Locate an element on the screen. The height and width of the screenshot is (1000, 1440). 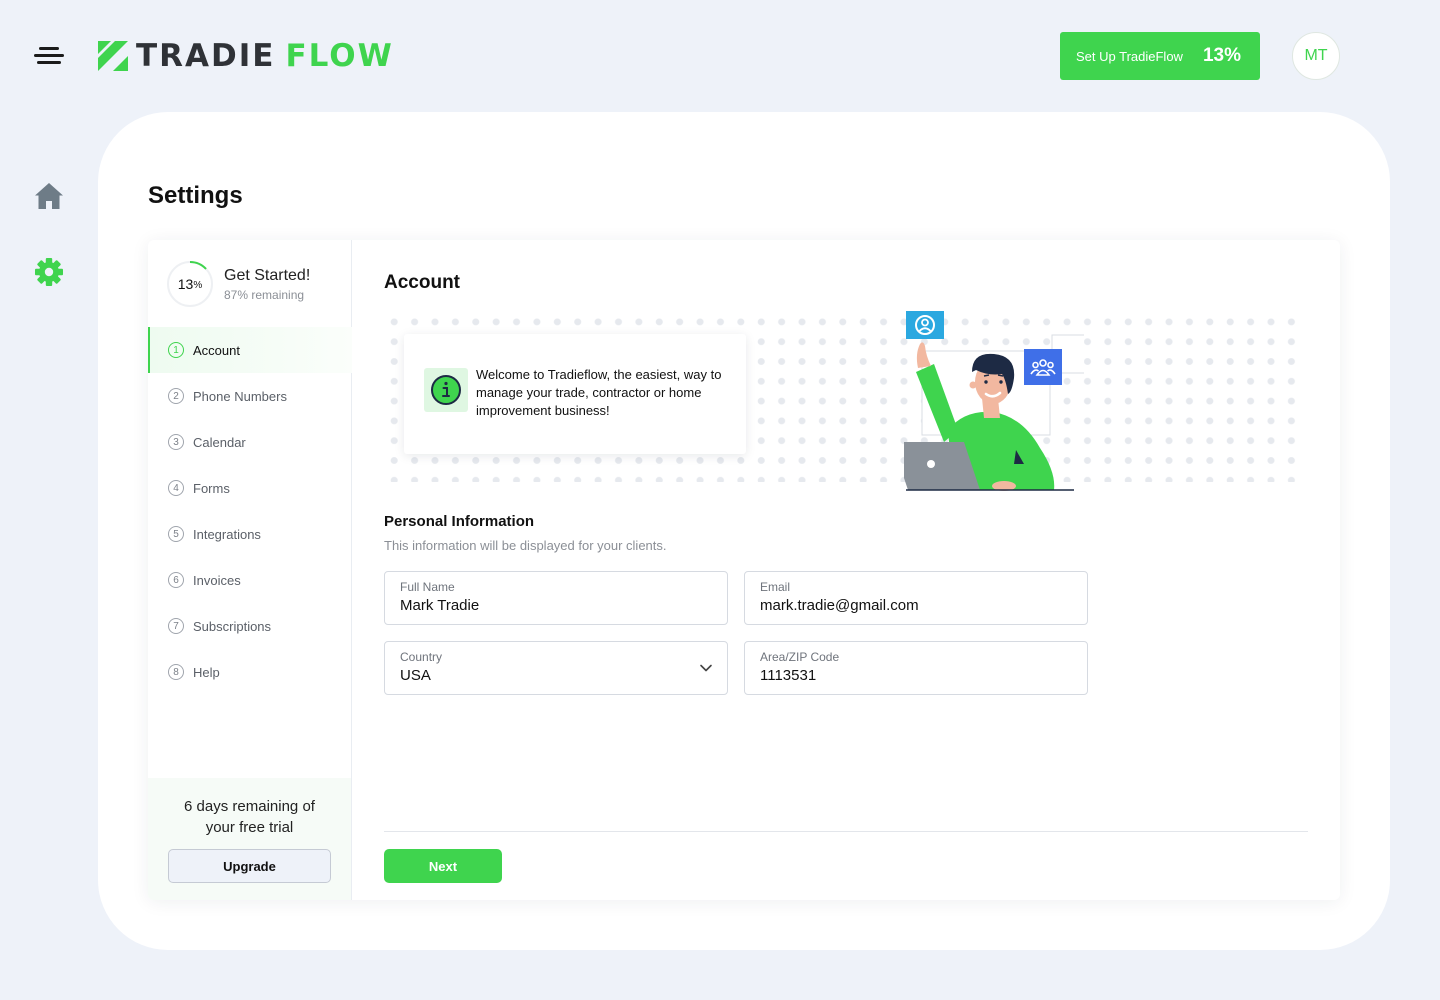
nav-item-help: 8 Help is located at coordinates (250, 672).